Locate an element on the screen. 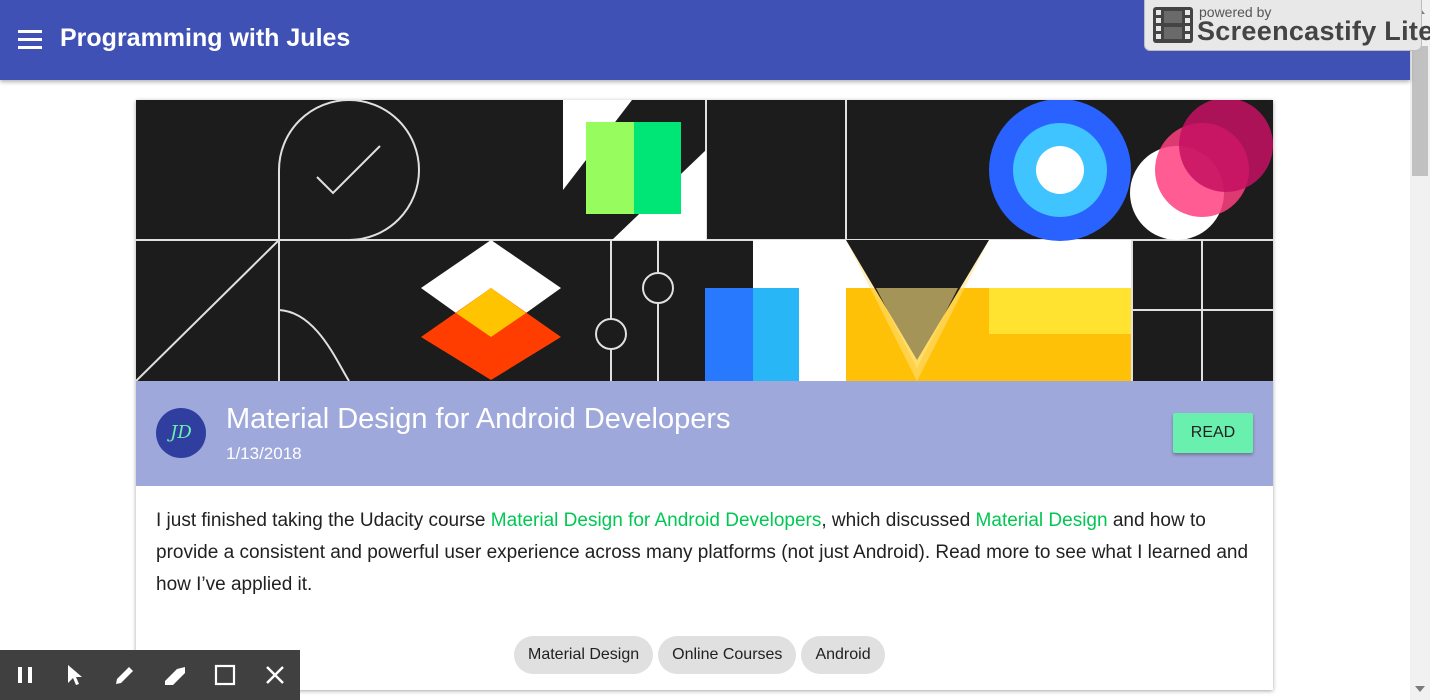 The image size is (1430, 700). screencastify-watermark: powered by Screencastify Lite is located at coordinates (1287, 25).